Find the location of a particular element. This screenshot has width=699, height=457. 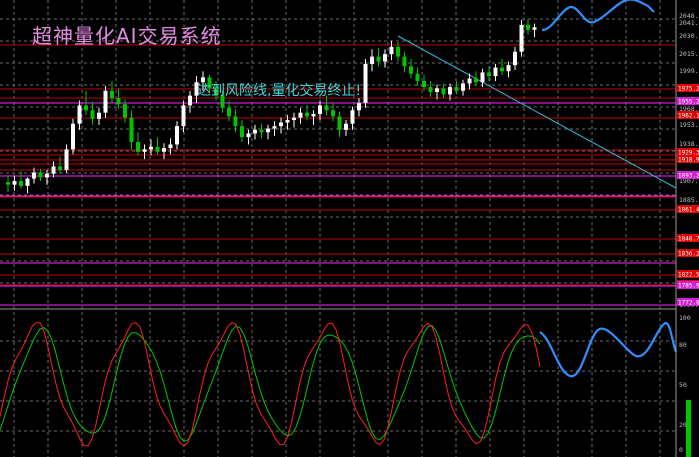

red-level-tag-text: 1822.50 is located at coordinates (688, 275).